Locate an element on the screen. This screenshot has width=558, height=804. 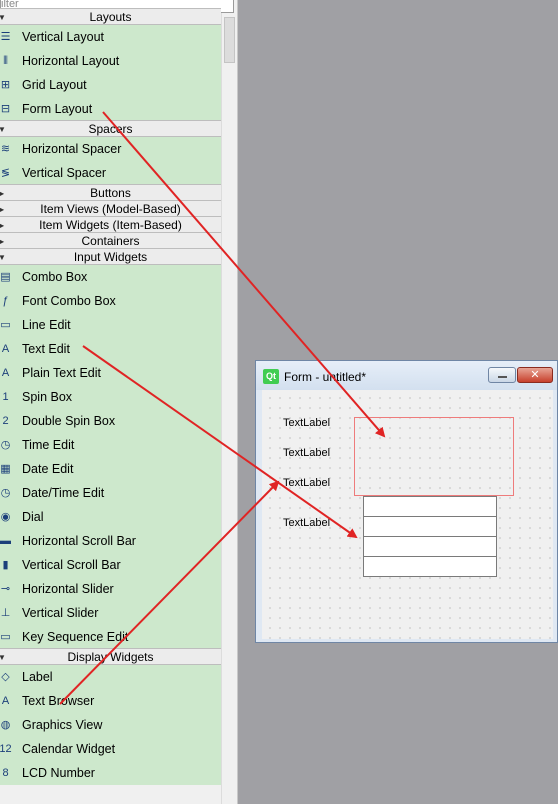
widget-item-double-spin-box: 2 Double Spin Box is located at coordinates (110, 421).